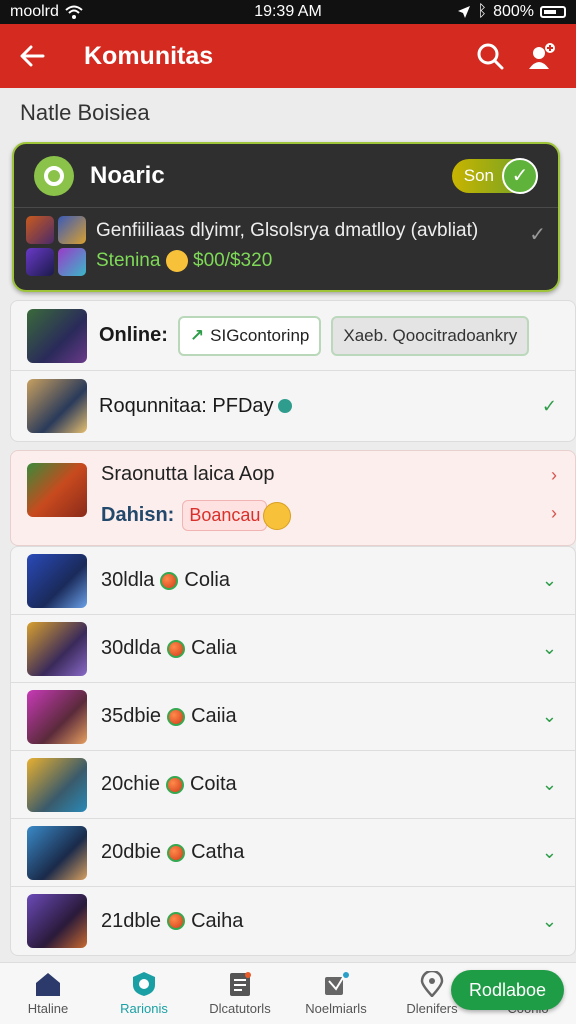  What do you see at coordinates (128, 580) in the screenshot?
I see `member-count: 30ldla` at bounding box center [128, 580].